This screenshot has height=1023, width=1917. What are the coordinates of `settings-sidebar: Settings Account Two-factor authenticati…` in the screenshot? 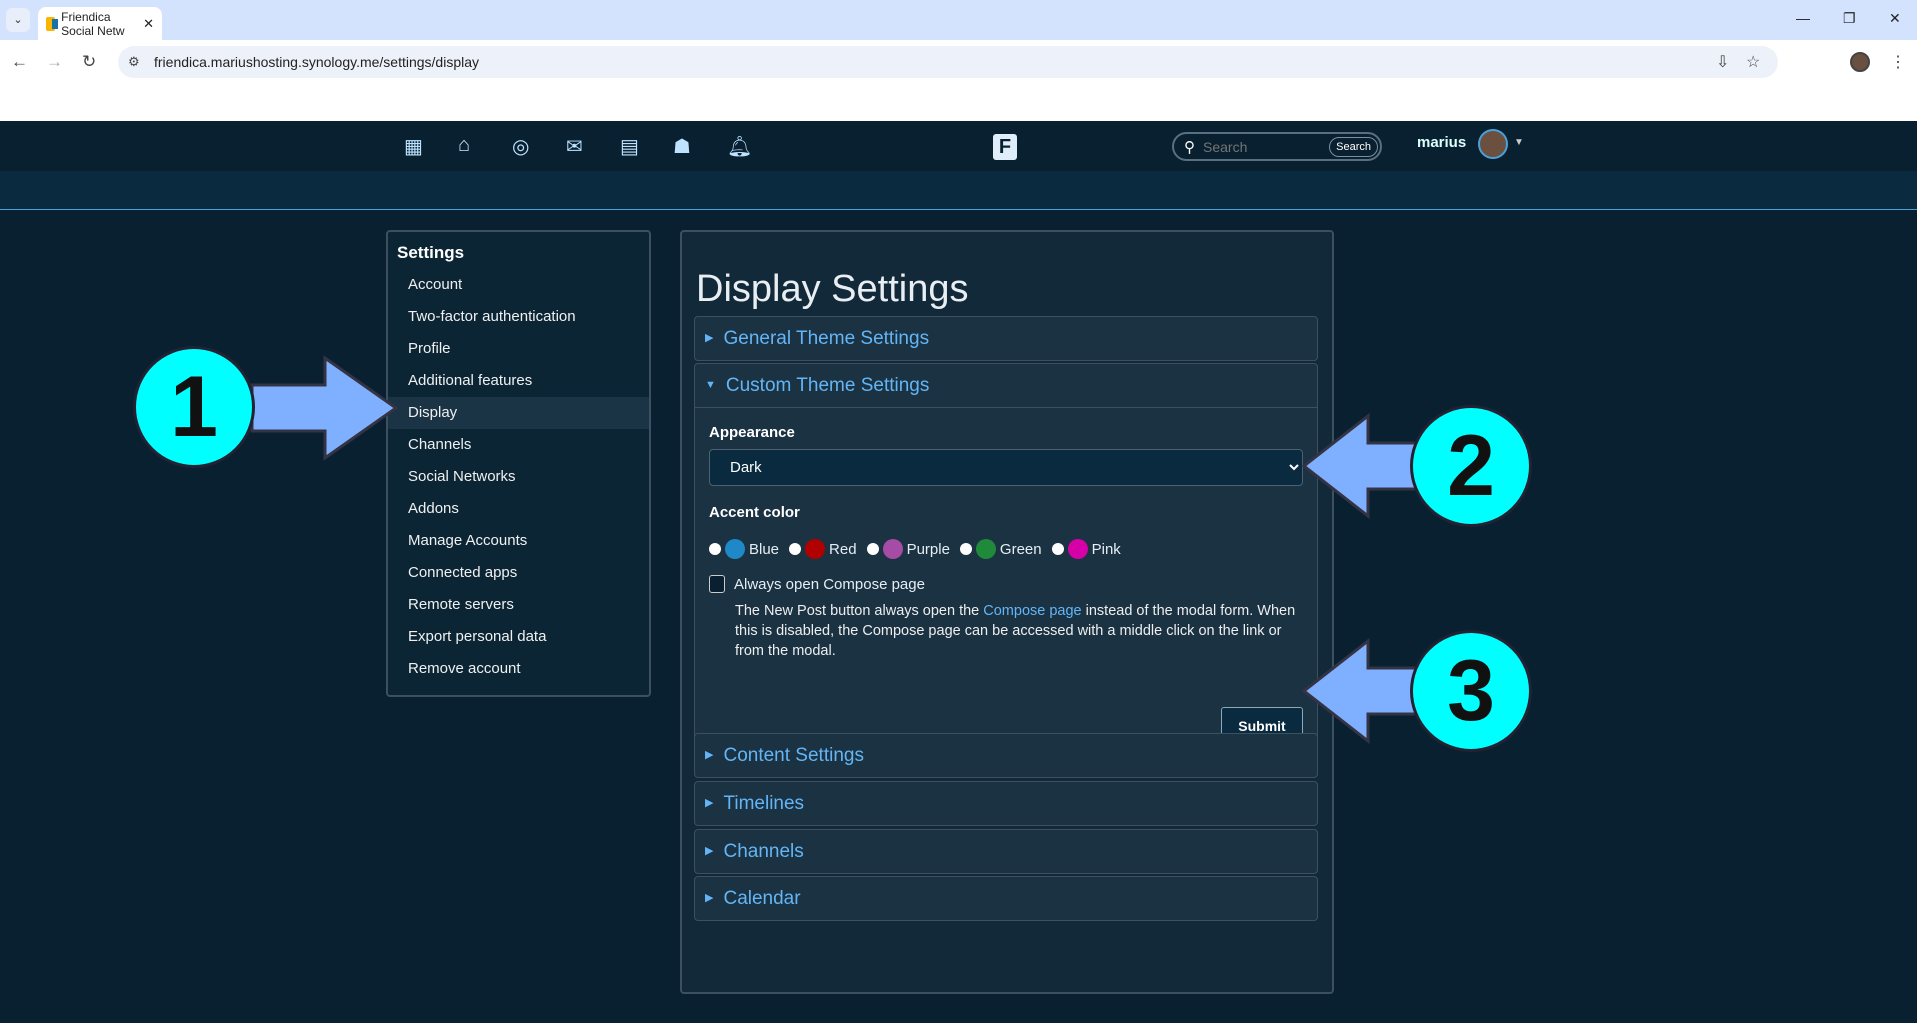 It's located at (518, 463).